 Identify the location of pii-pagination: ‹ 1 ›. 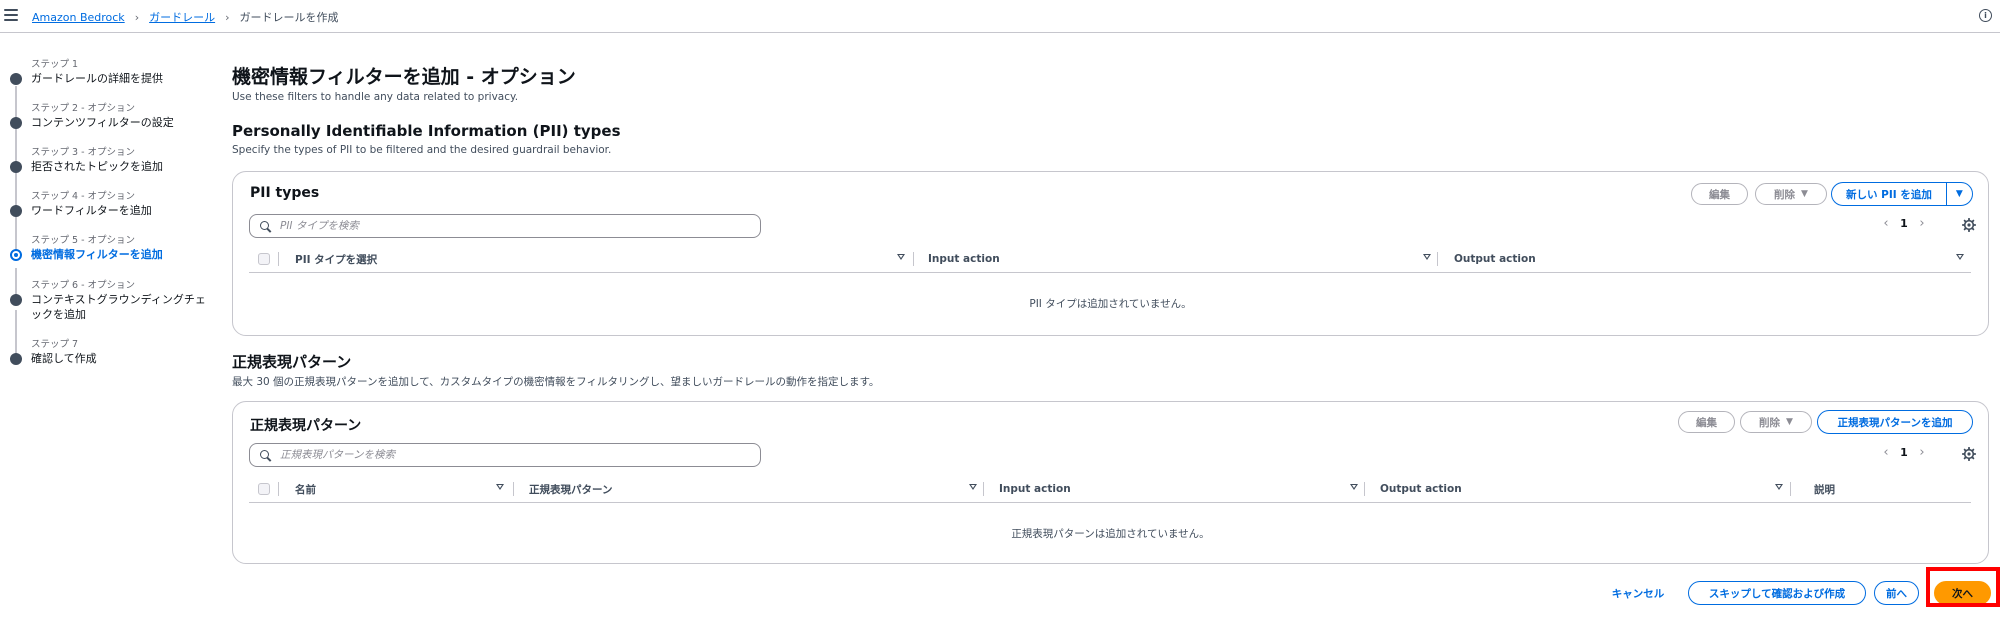
(1904, 223).